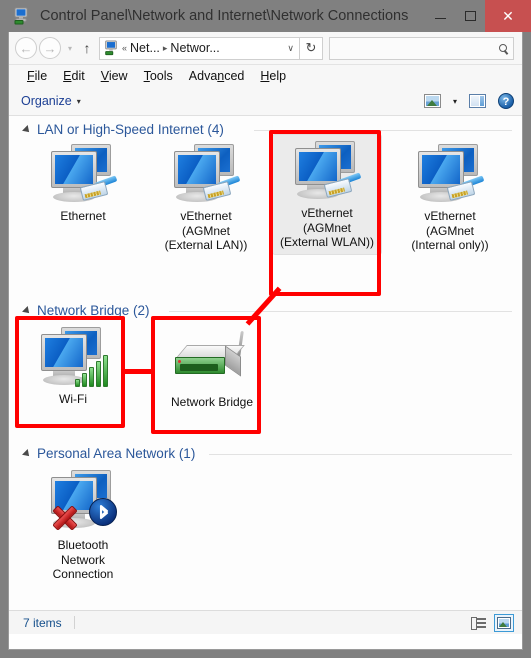 The width and height of the screenshot is (531, 658). I want to click on connection-tile-vethernet-external-wlan: vEthernet (AGMnet (External WLAN)), so click(327, 194).